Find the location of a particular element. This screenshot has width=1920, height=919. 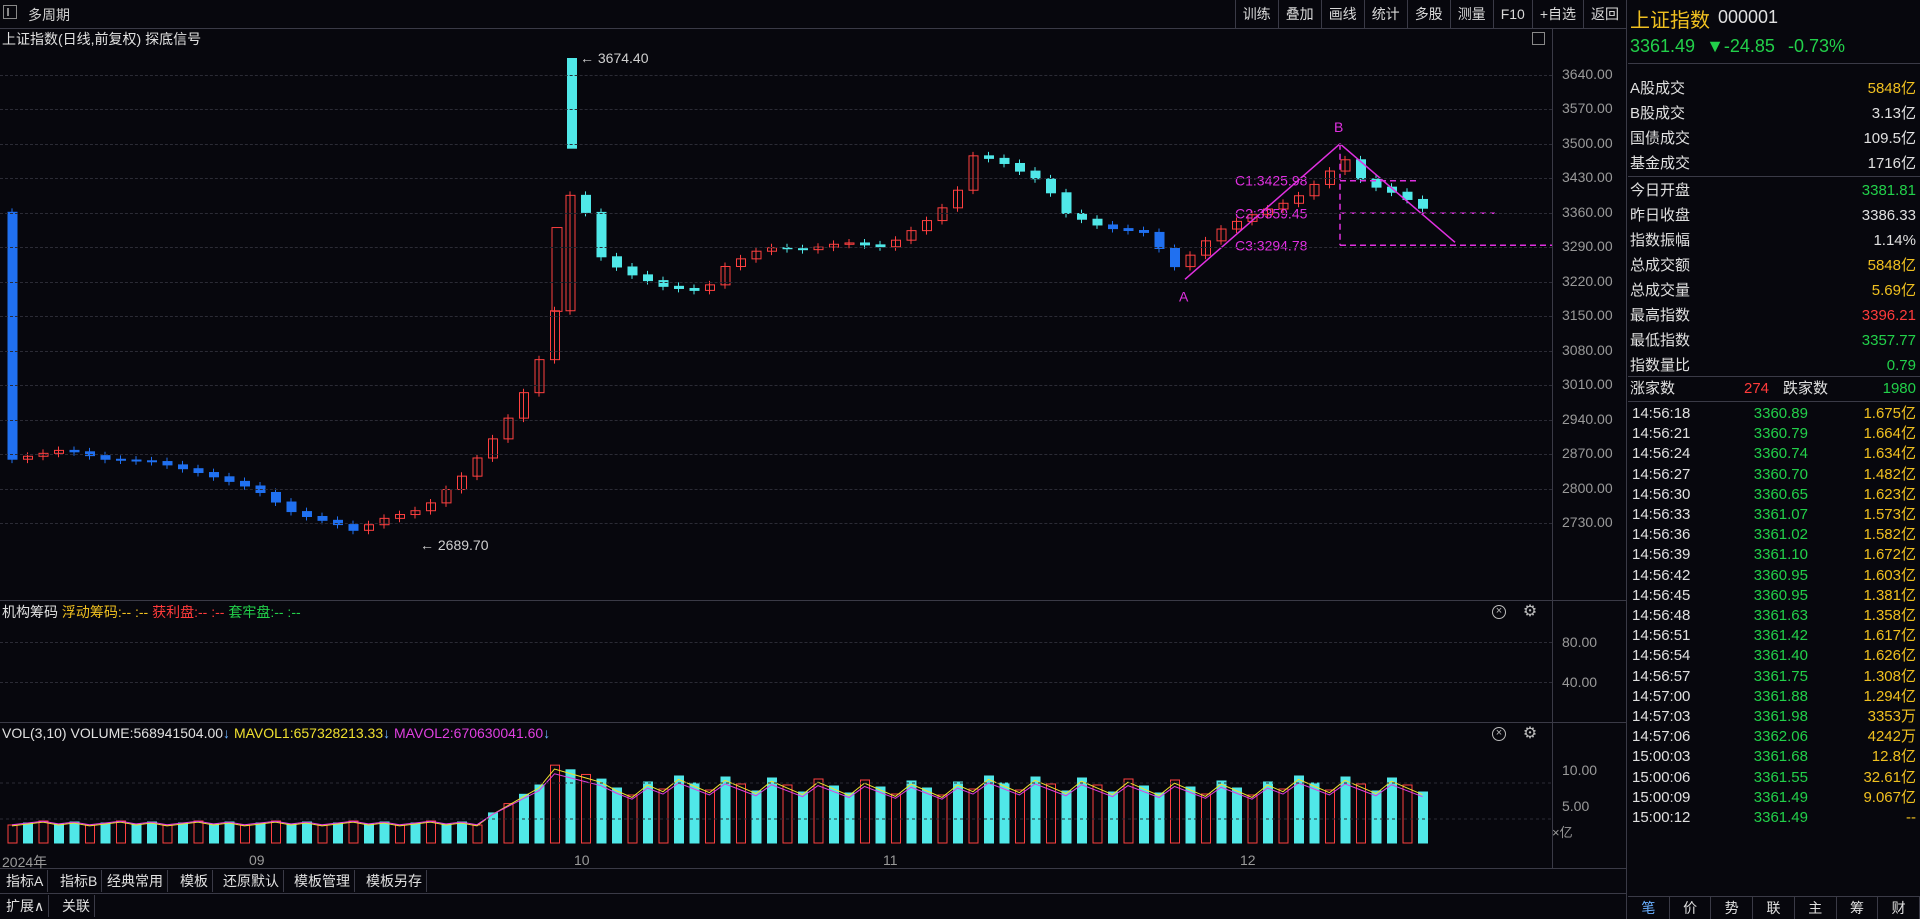

price-axis-label: 3290.00 is located at coordinates (1587, 246).